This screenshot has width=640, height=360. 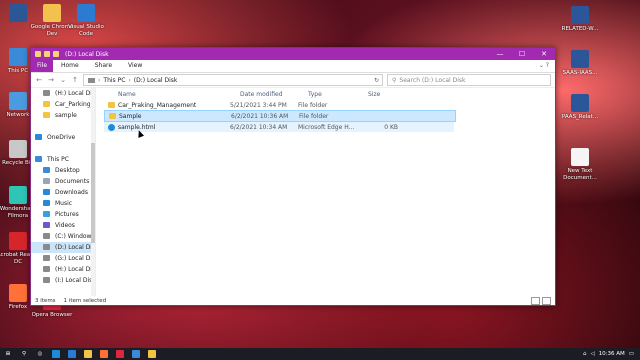 What do you see at coordinates (136, 354) in the screenshot?
I see `taskbar-app-store` at bounding box center [136, 354].